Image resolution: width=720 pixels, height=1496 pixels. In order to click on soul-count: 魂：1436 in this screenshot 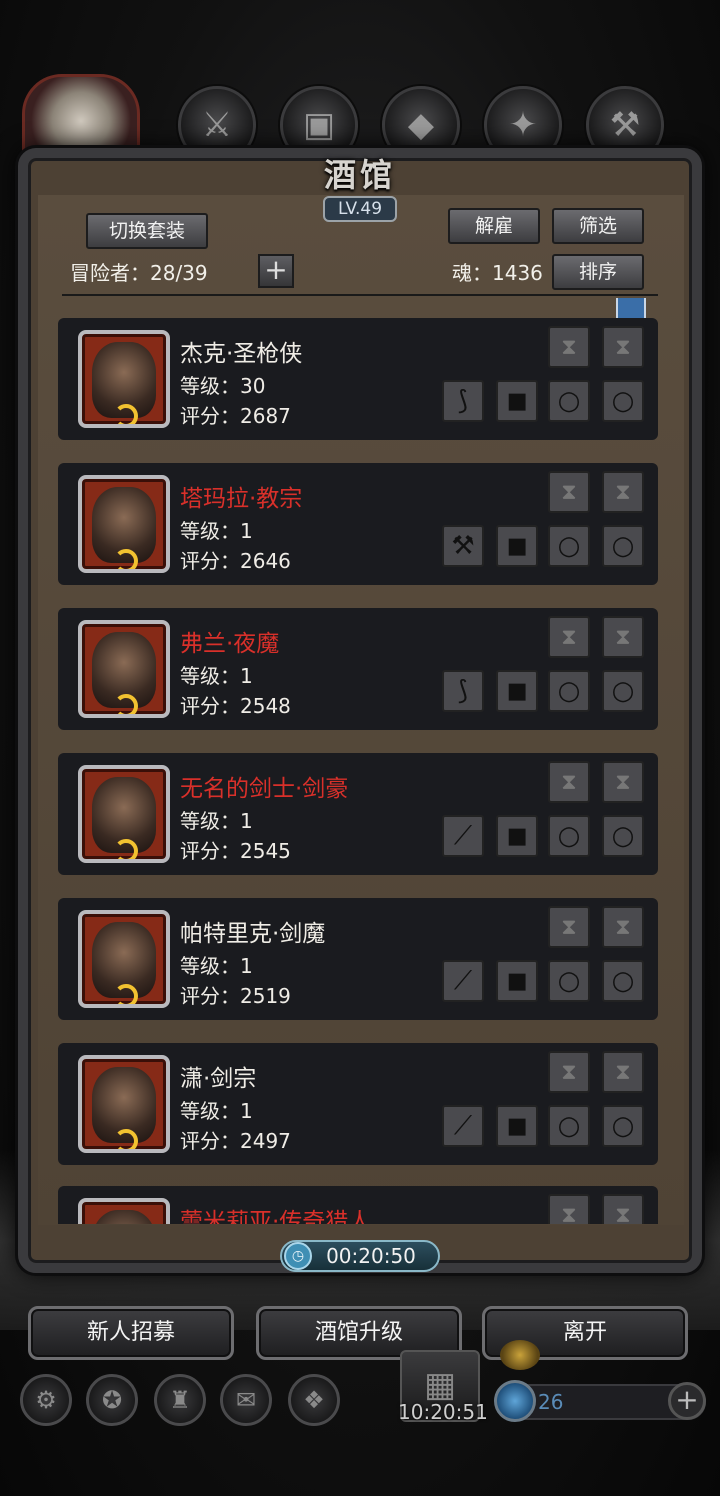, I will do `click(497, 273)`.